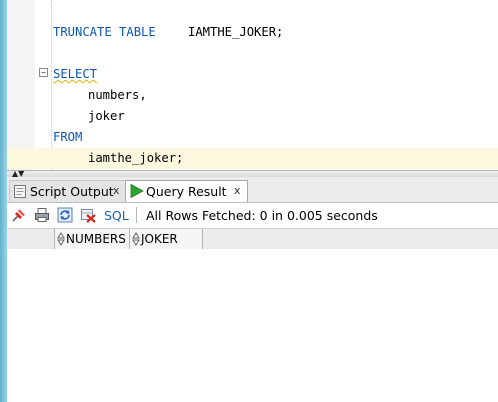 The height and width of the screenshot is (402, 498). Describe the element at coordinates (20, 191) in the screenshot. I see `script-output-icon` at that location.